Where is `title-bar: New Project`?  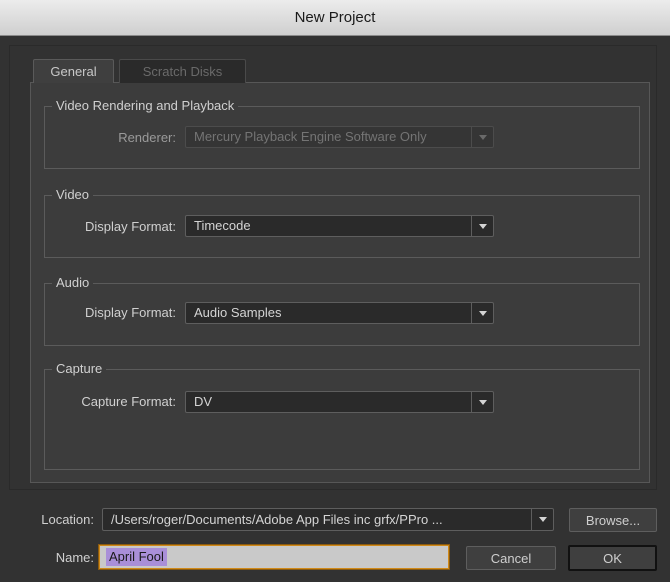
title-bar: New Project is located at coordinates (335, 18).